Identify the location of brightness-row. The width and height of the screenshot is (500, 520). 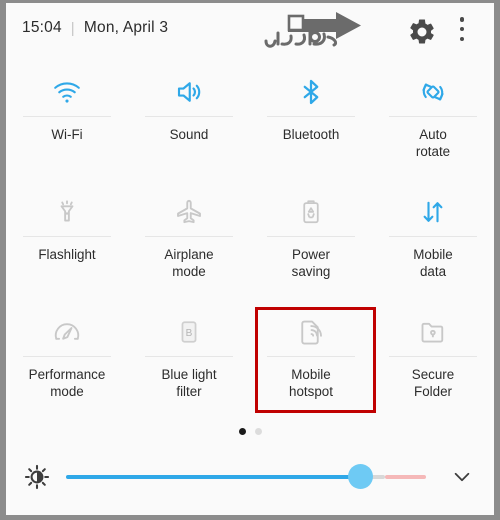
(250, 477).